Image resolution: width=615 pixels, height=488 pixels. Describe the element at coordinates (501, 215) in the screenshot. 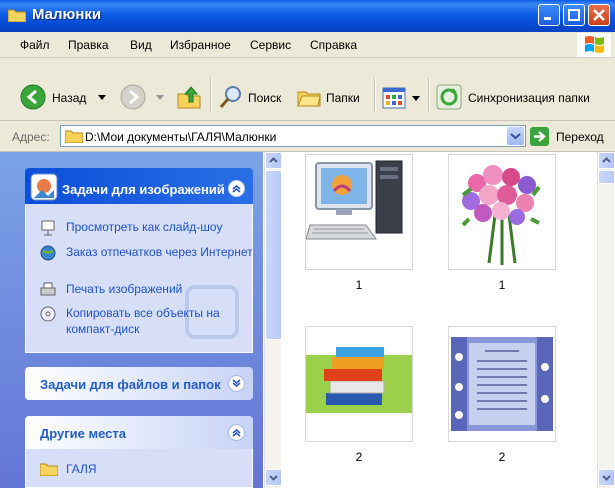

I see `flowers-image-icon` at that location.